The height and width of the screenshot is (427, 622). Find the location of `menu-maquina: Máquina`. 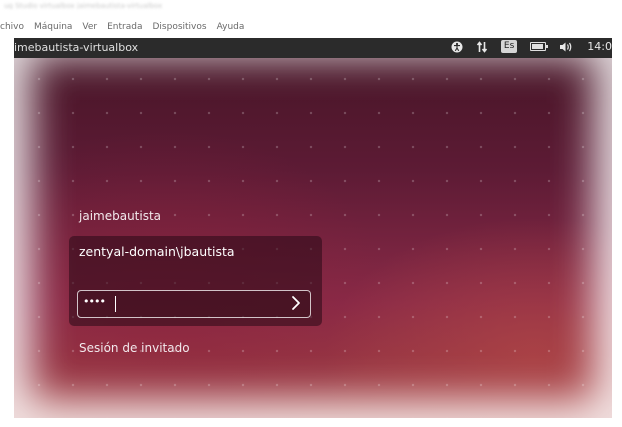

menu-maquina: Máquina is located at coordinates (53, 29).